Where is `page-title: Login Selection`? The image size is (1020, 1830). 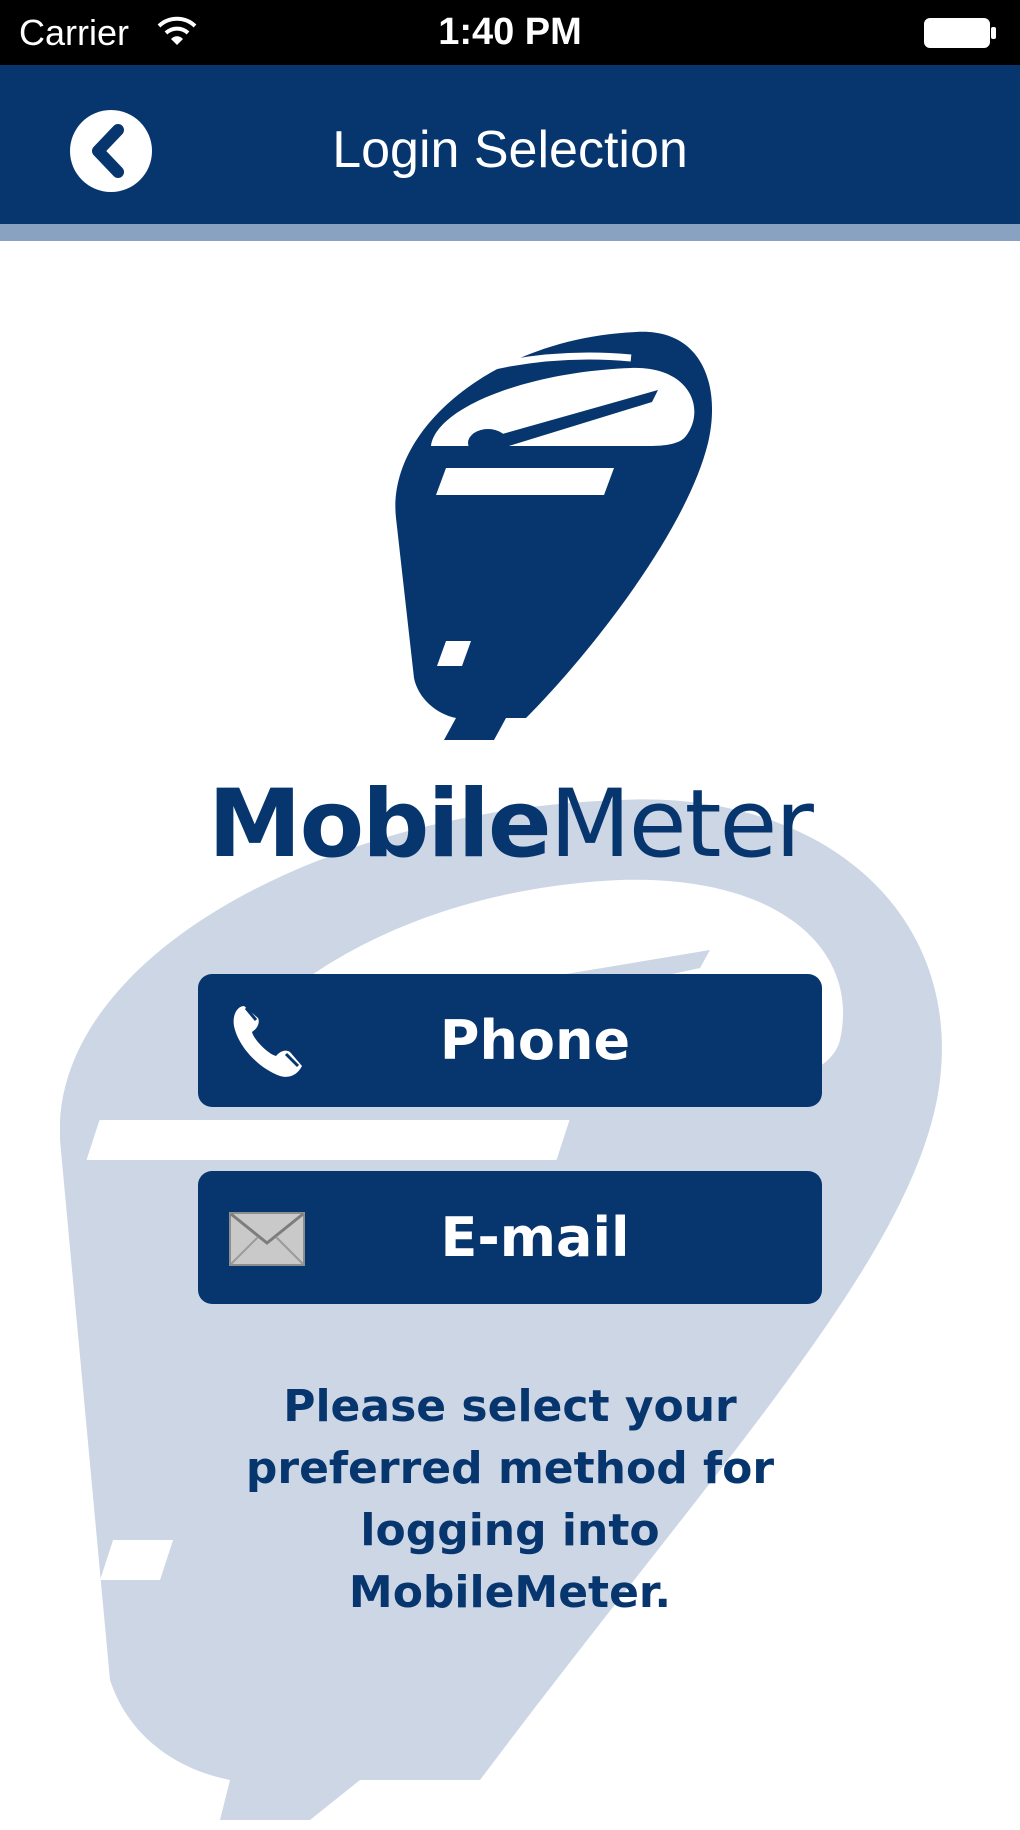
page-title: Login Selection is located at coordinates (510, 150).